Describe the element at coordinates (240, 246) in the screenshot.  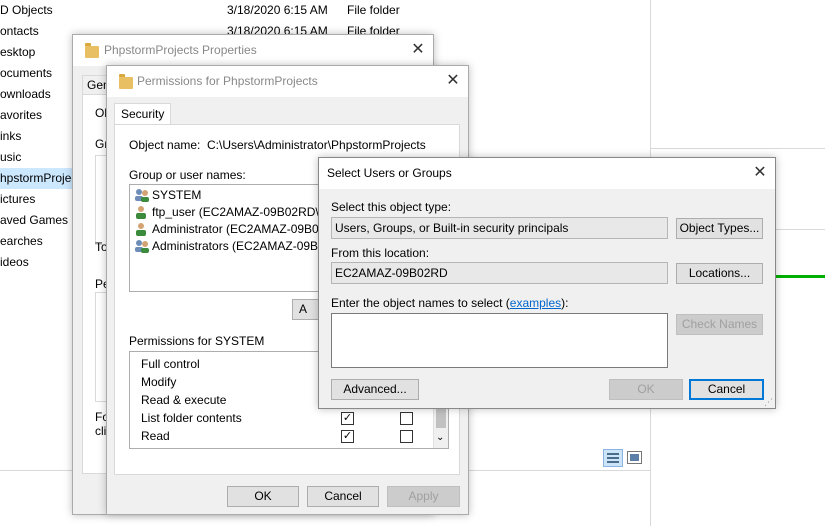
I see `user-name: Administrators (EC2AMAZ-09B02RD` at that location.